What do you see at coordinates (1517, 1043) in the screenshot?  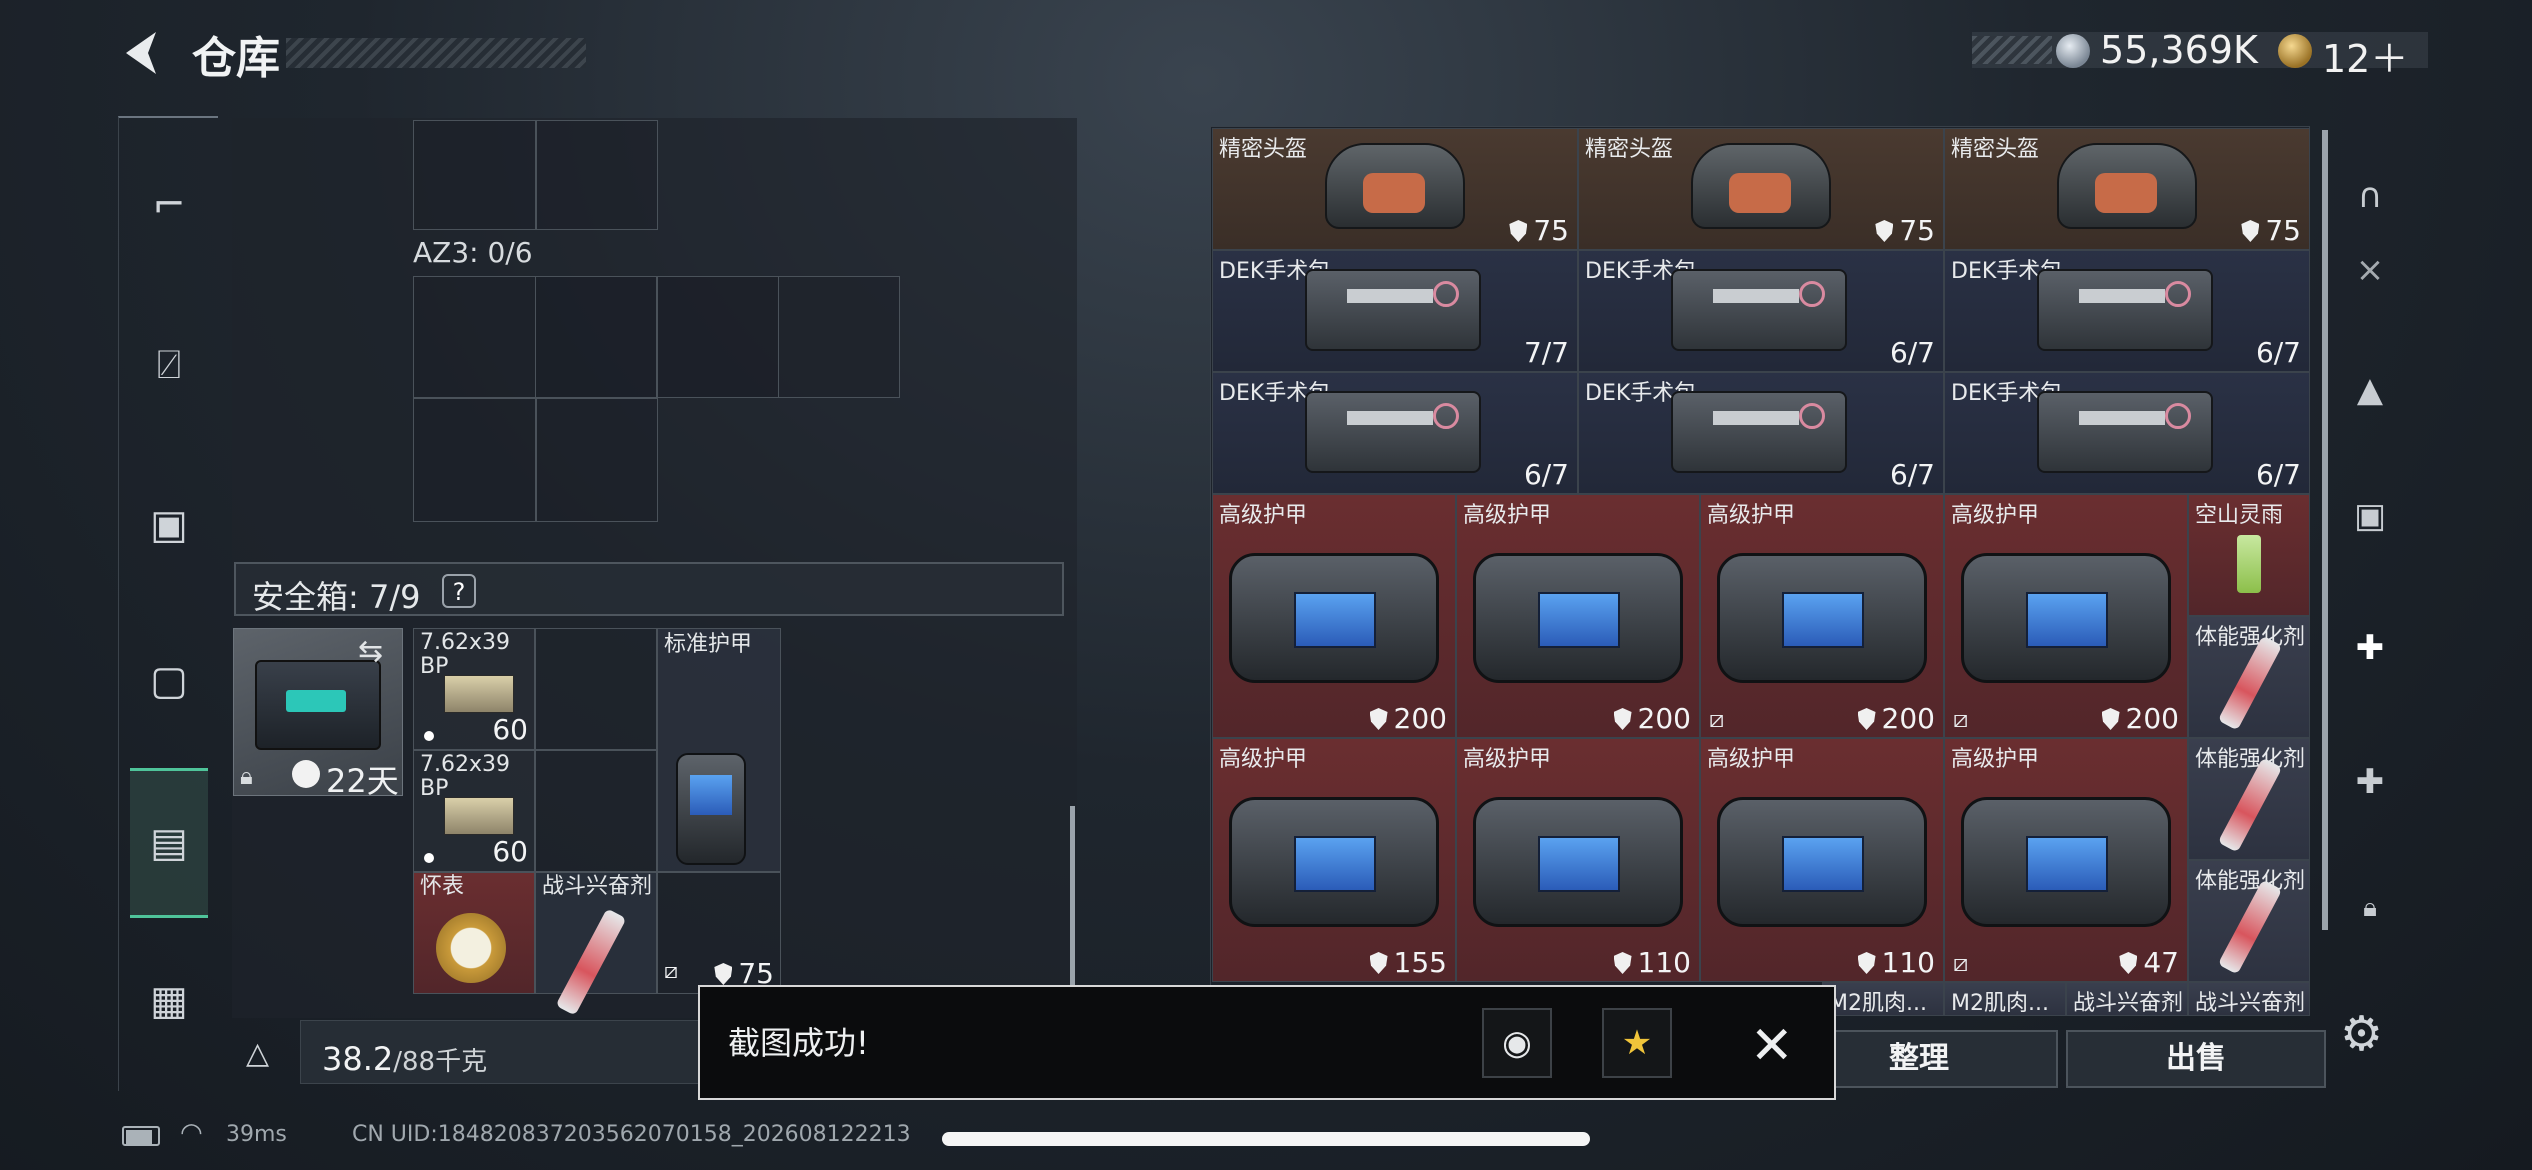 I see `qq-share-icon: ◉` at bounding box center [1517, 1043].